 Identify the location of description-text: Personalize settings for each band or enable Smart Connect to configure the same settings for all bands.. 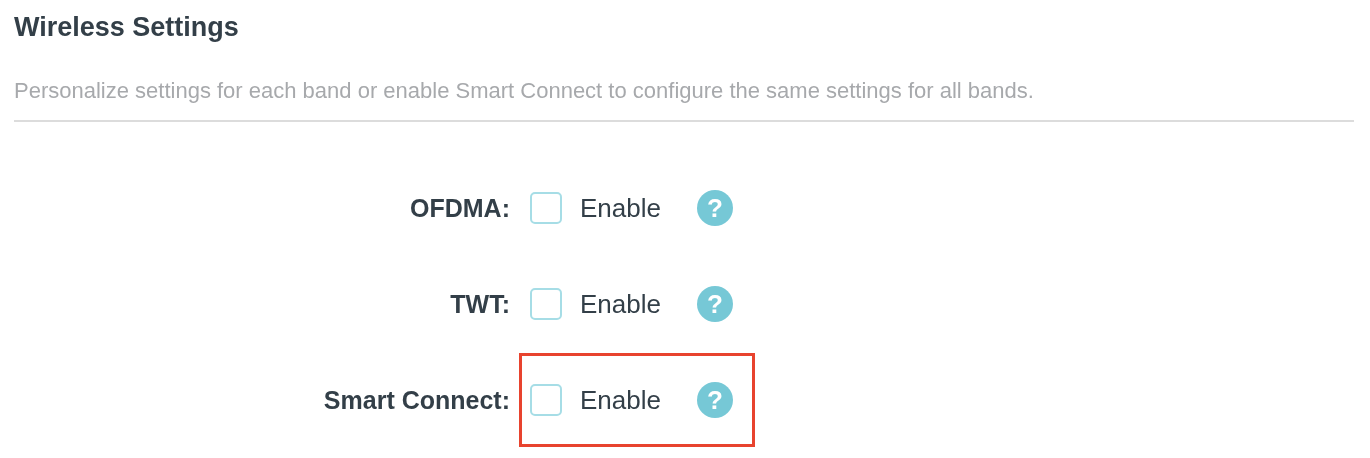
(524, 91).